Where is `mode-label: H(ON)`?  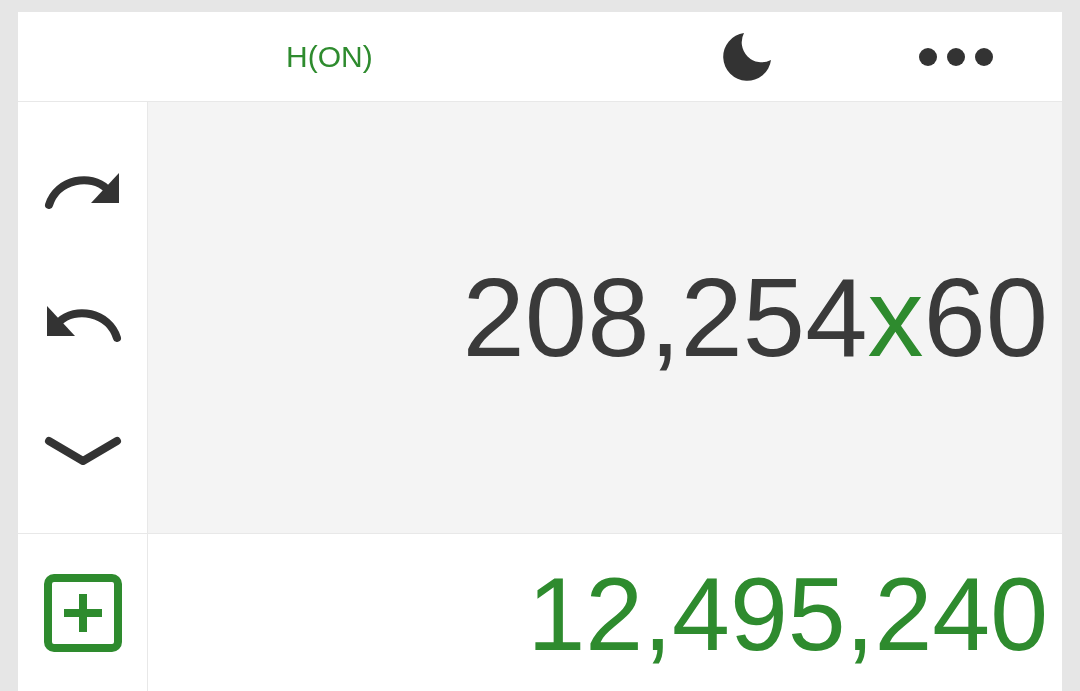
mode-label: H(ON) is located at coordinates (329, 56).